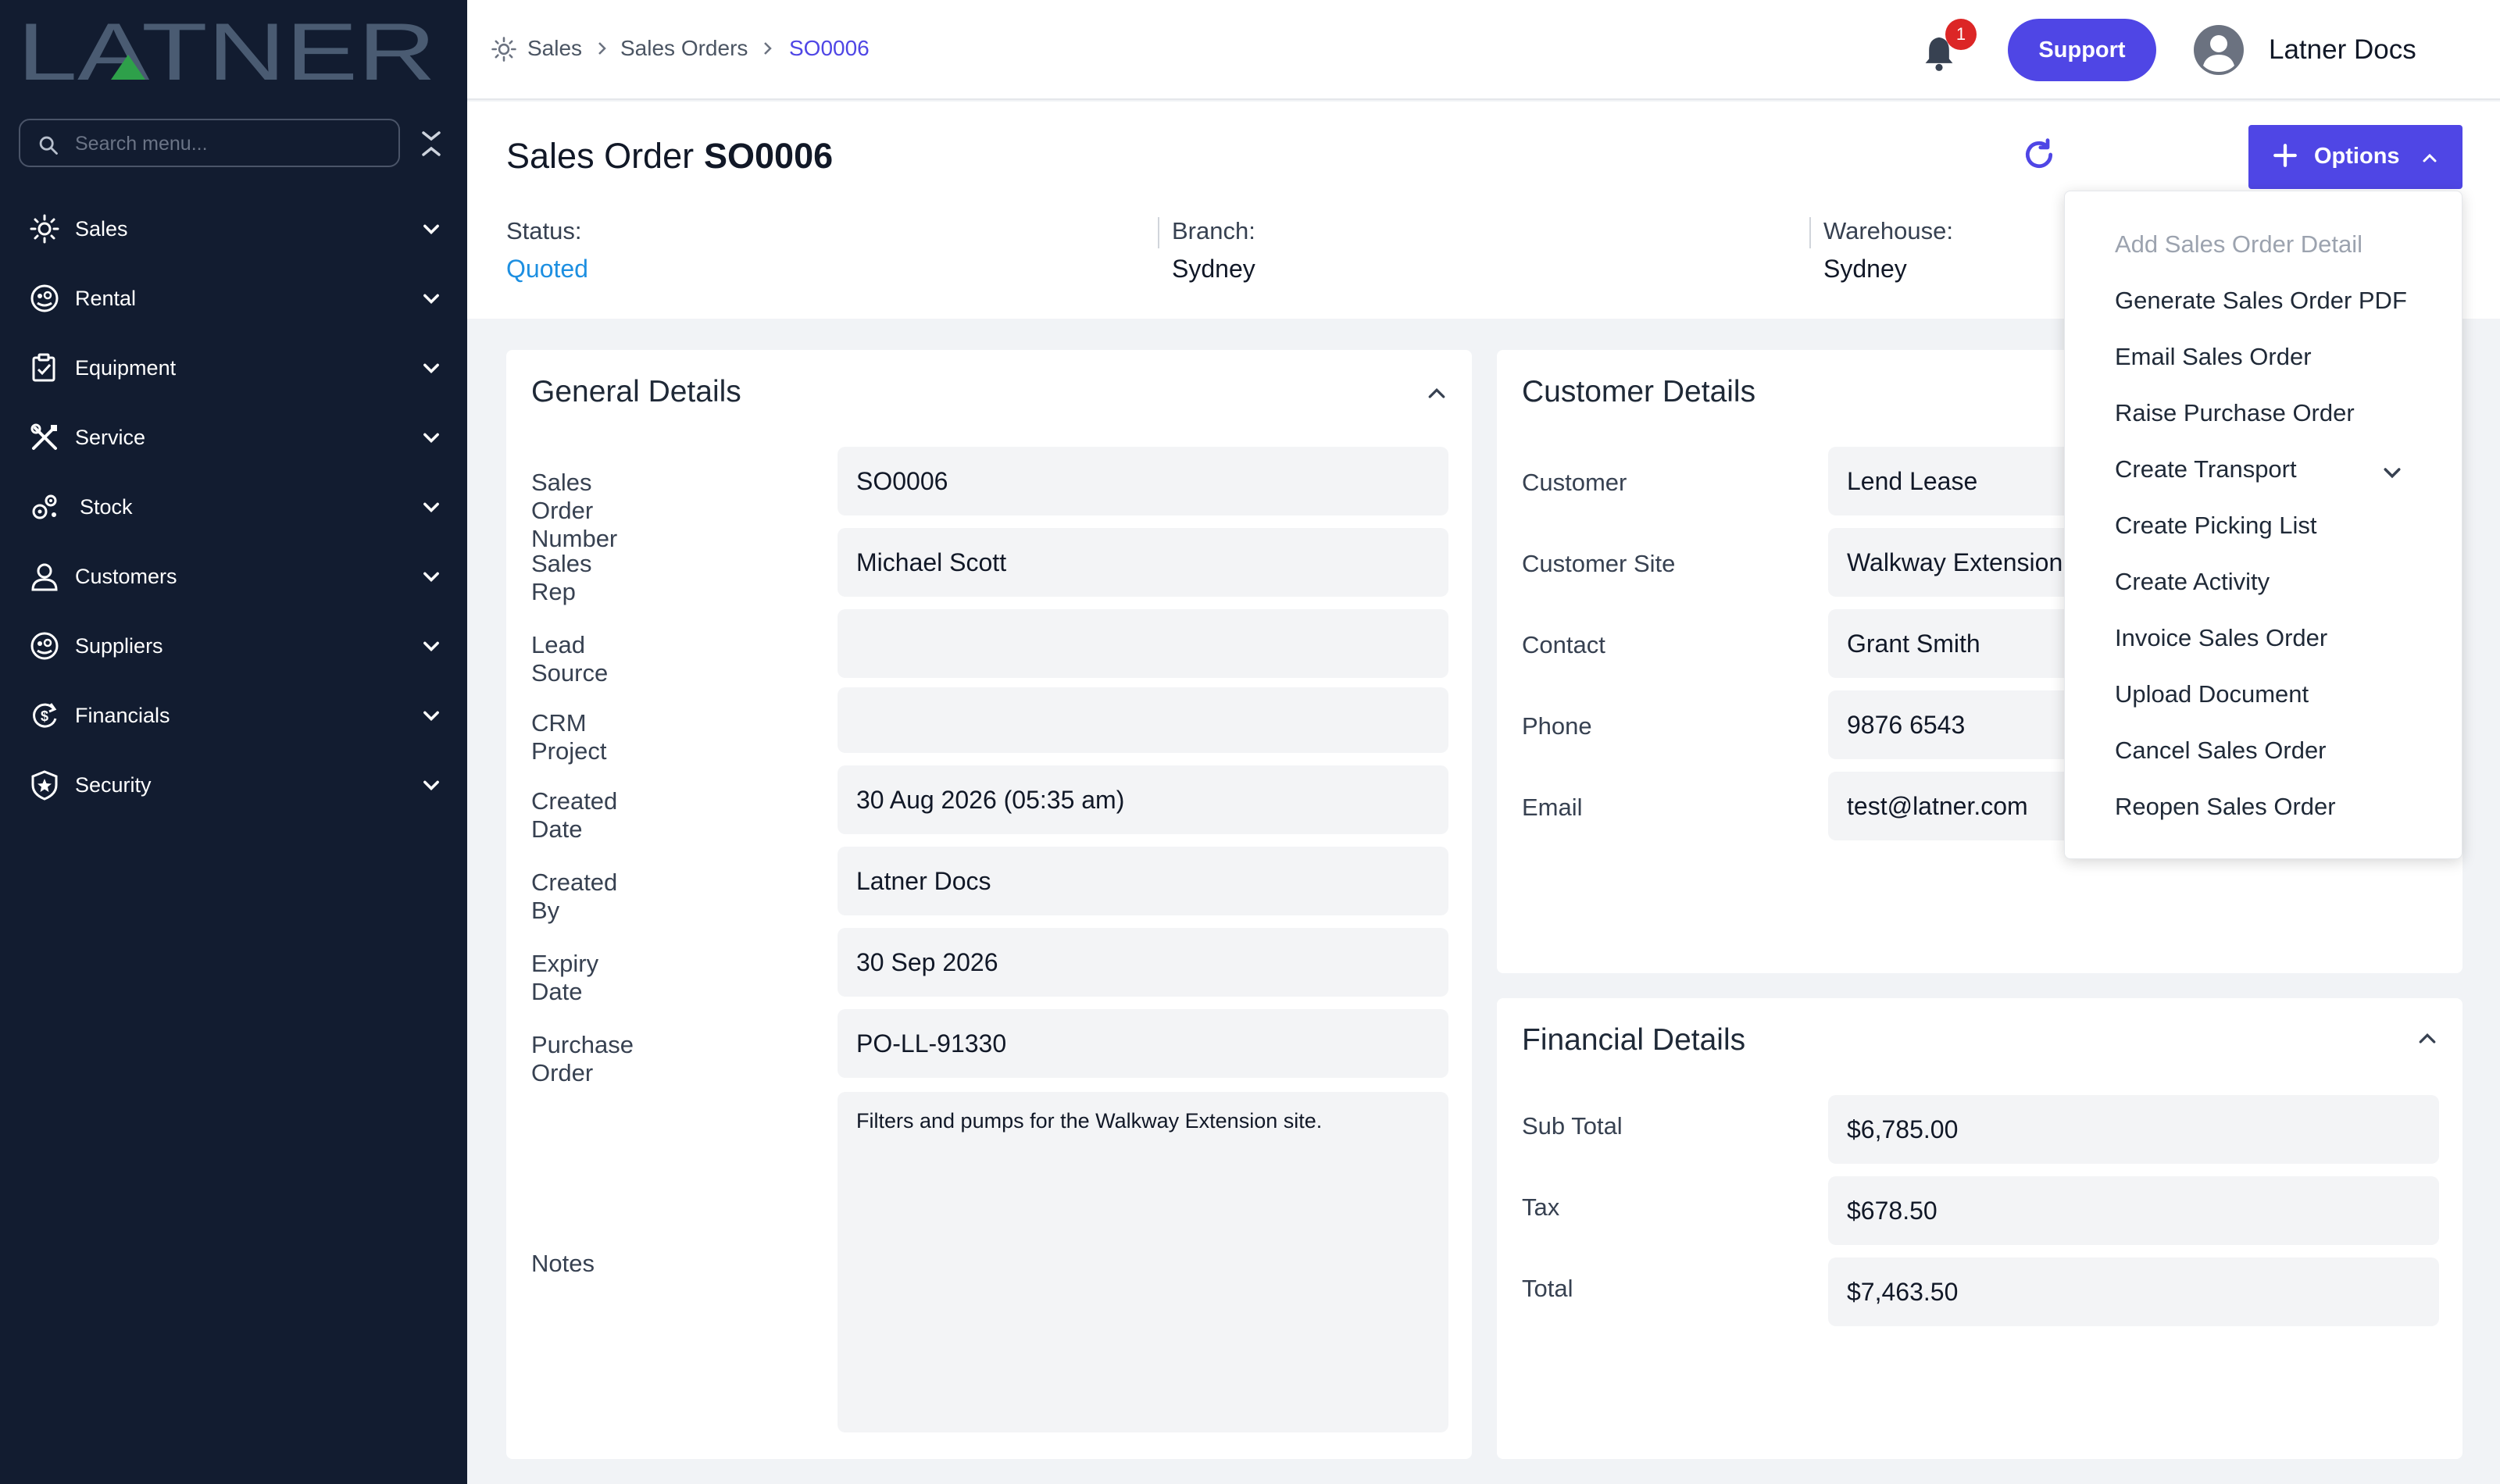 The width and height of the screenshot is (2500, 1484). I want to click on lead-source-field, so click(1143, 643).